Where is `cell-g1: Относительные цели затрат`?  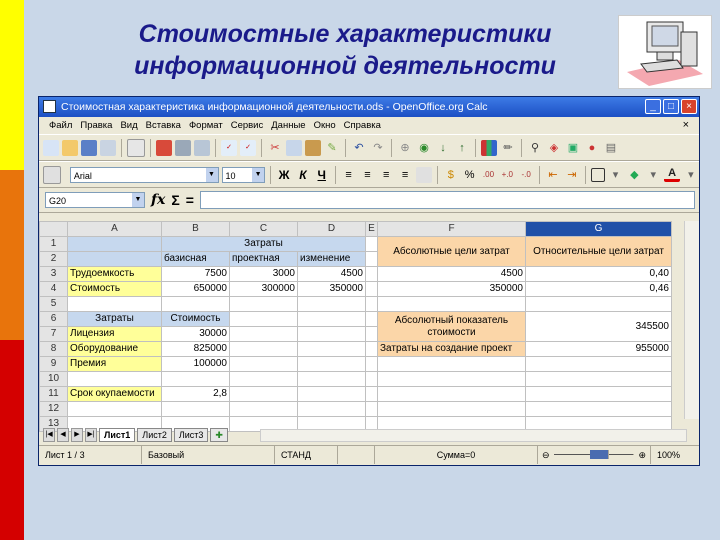 cell-g1: Относительные цели затрат is located at coordinates (598, 251).